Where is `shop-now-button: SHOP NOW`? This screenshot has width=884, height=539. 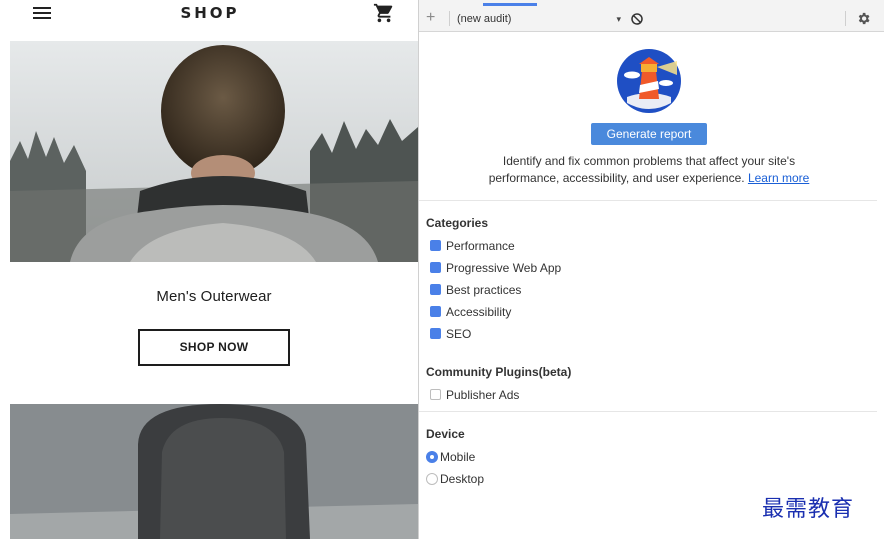
shop-now-button: SHOP NOW is located at coordinates (214, 347).